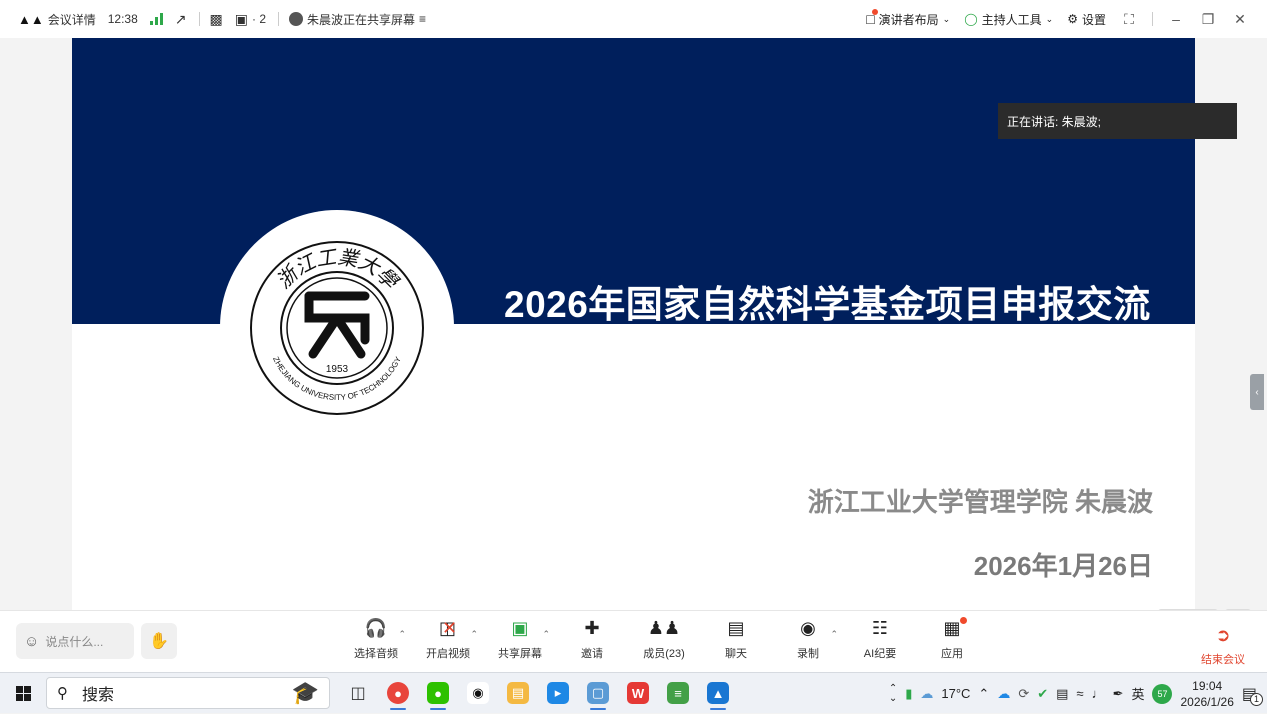  What do you see at coordinates (1137, 693) in the screenshot?
I see `ime-indicator: 英` at bounding box center [1137, 693].